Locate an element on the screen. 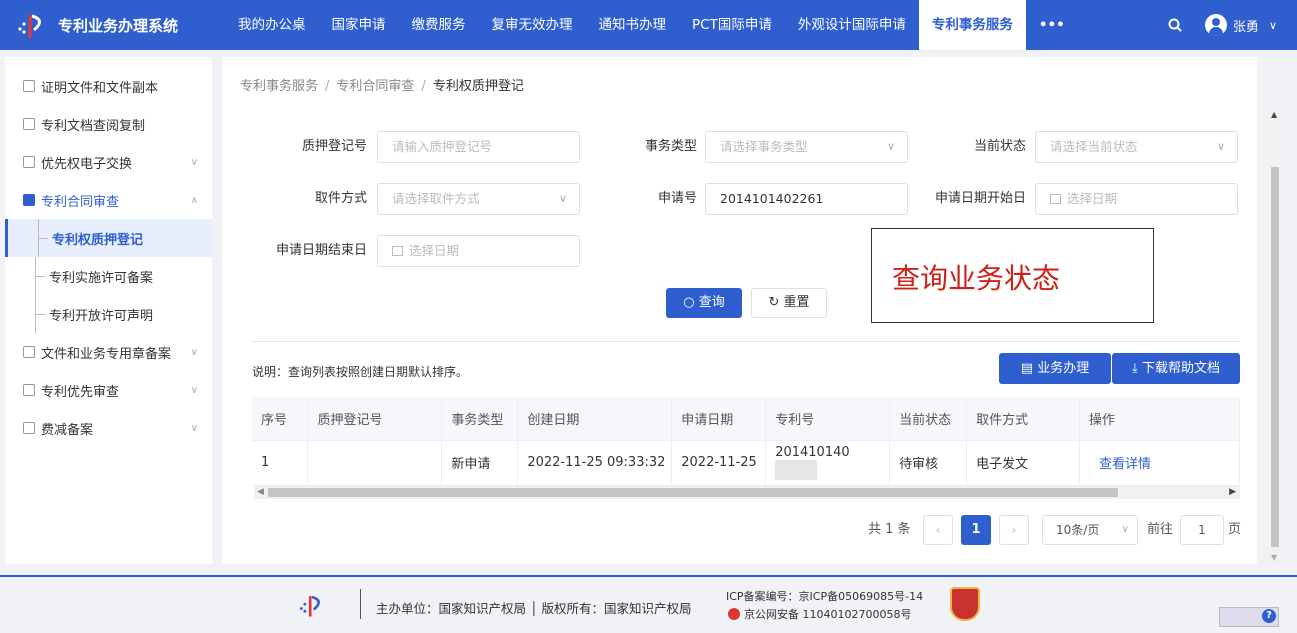 This screenshot has width=1297, height=633. nav-item-national-application: 国家申请 is located at coordinates (359, 25).